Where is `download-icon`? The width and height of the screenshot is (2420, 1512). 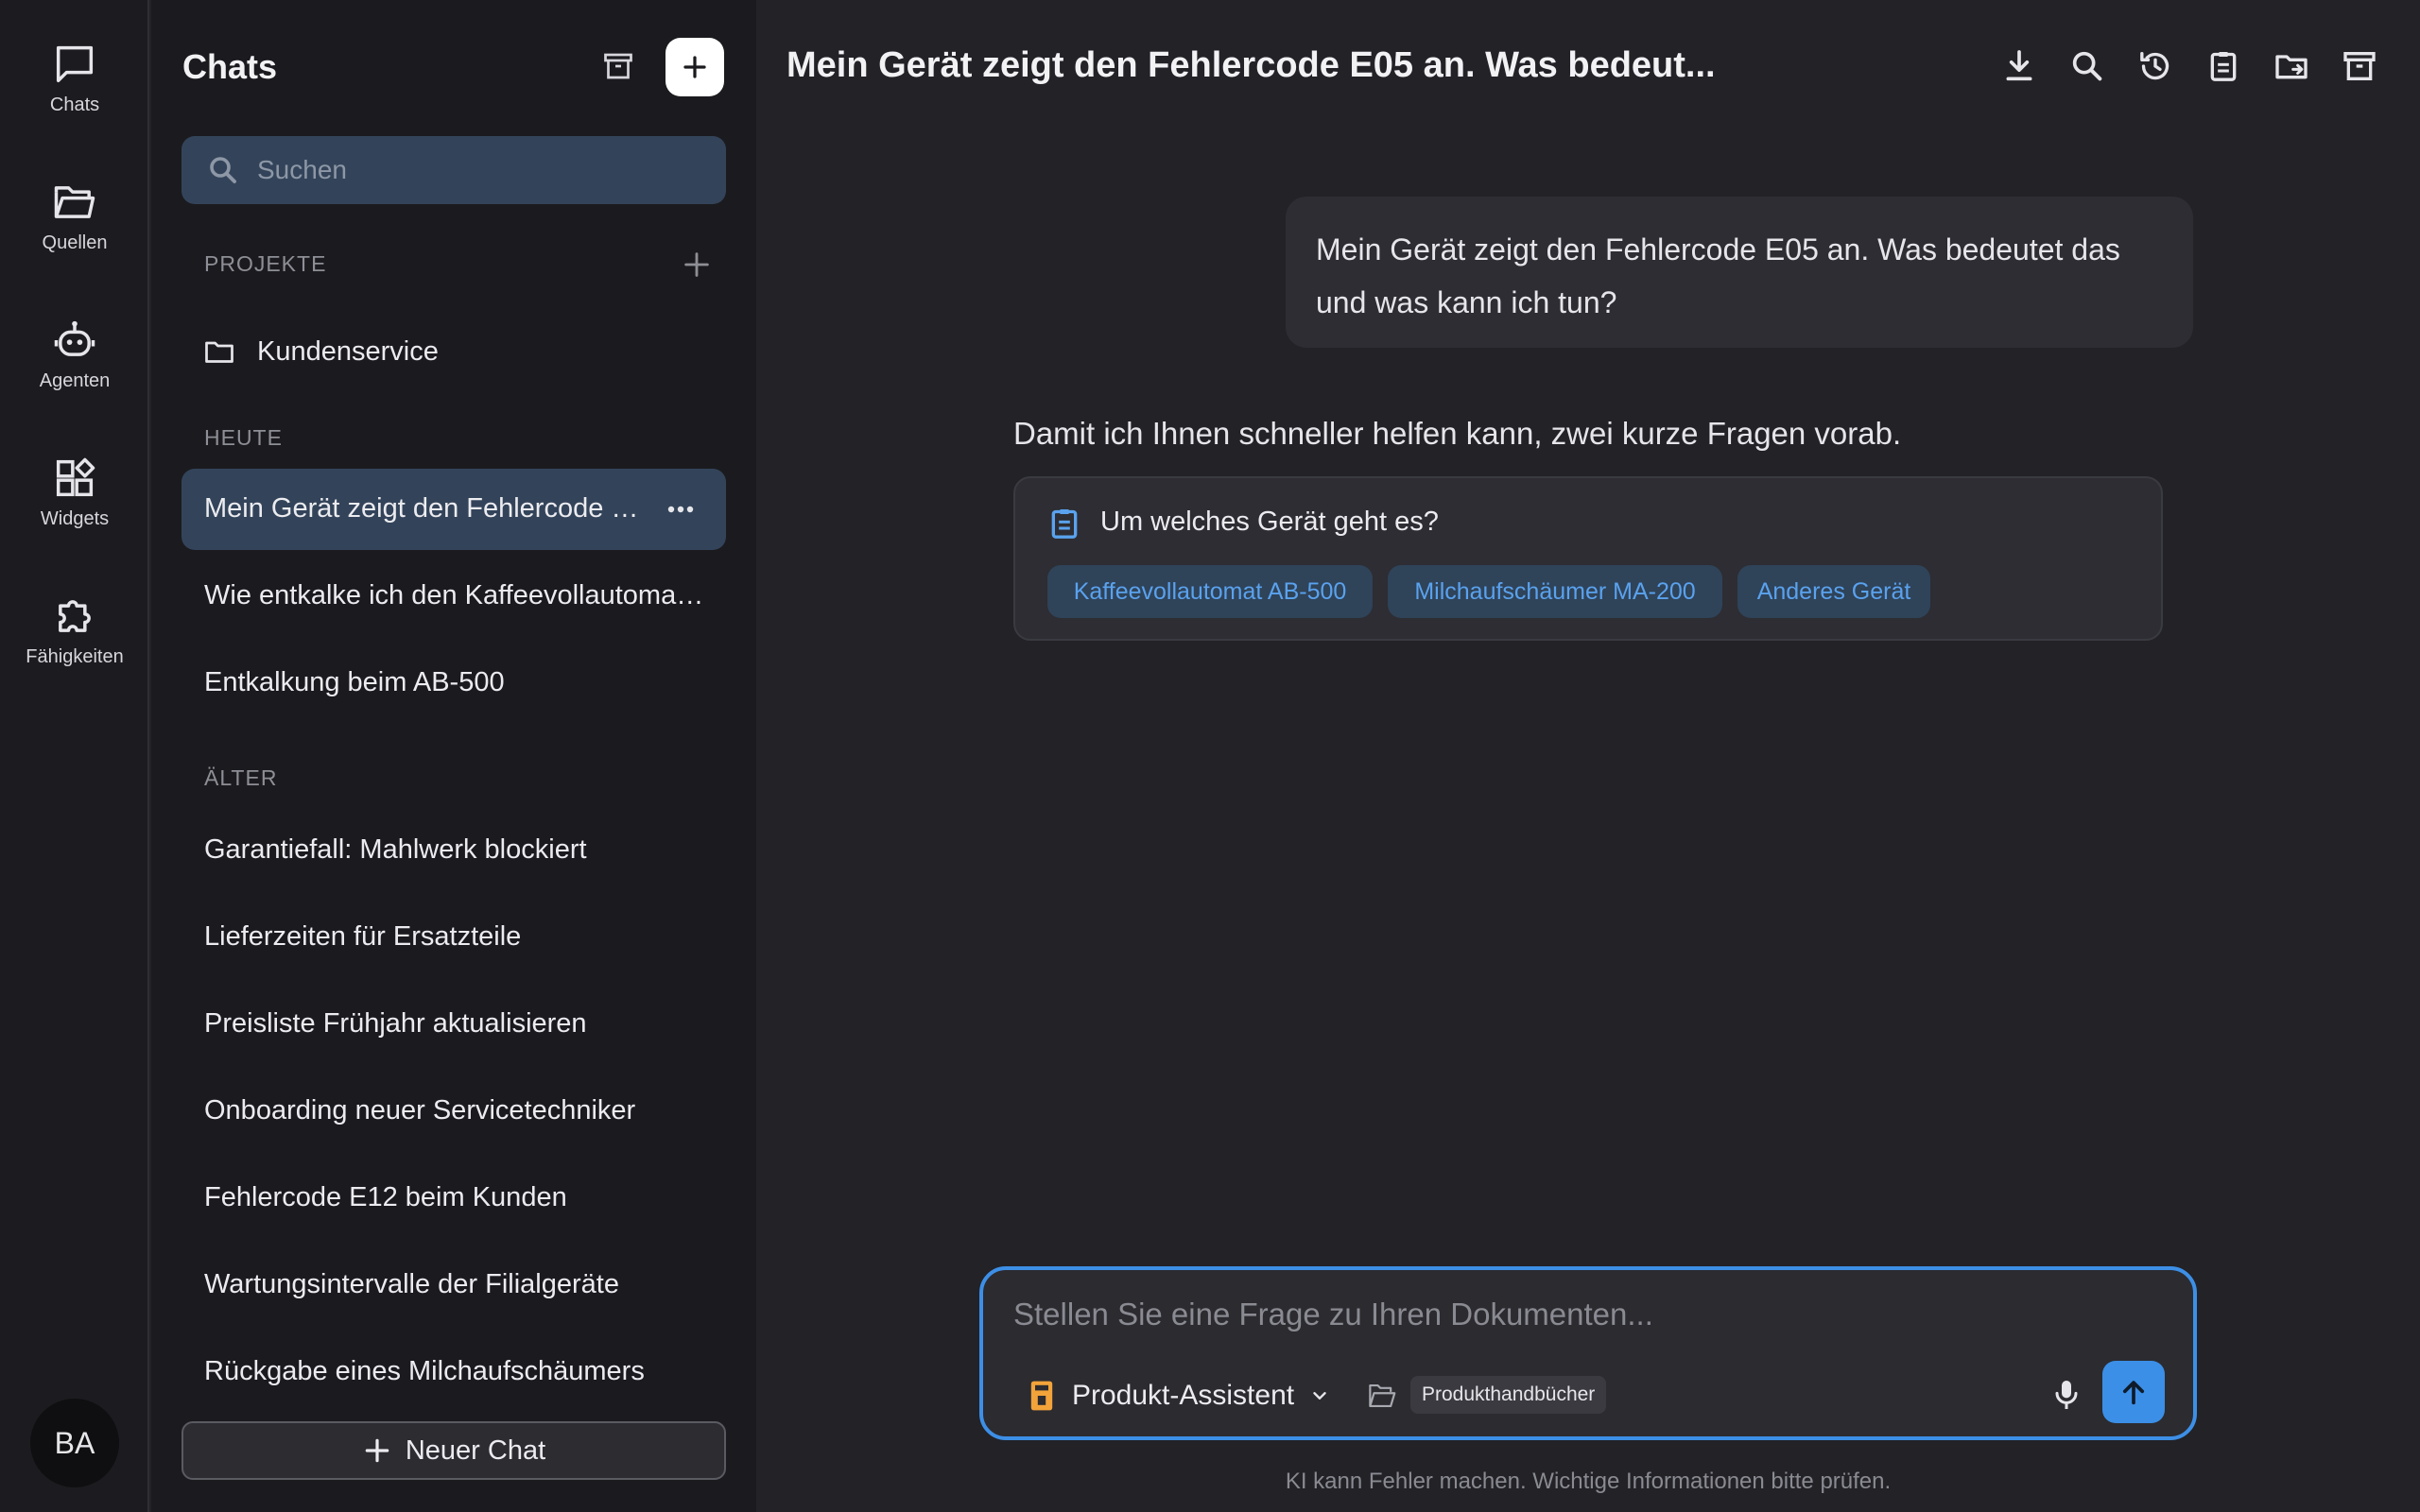
download-icon is located at coordinates (2019, 66).